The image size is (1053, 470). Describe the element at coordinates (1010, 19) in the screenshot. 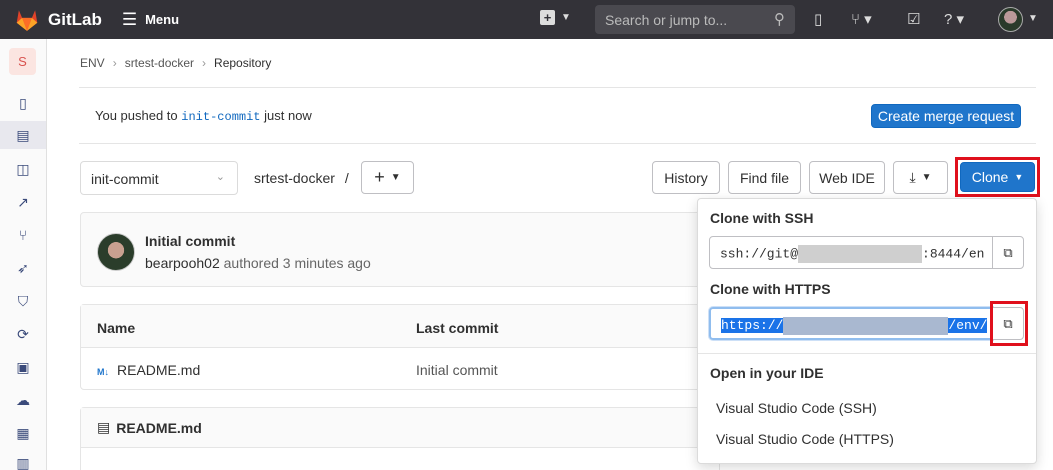

I see `user-avatar` at that location.